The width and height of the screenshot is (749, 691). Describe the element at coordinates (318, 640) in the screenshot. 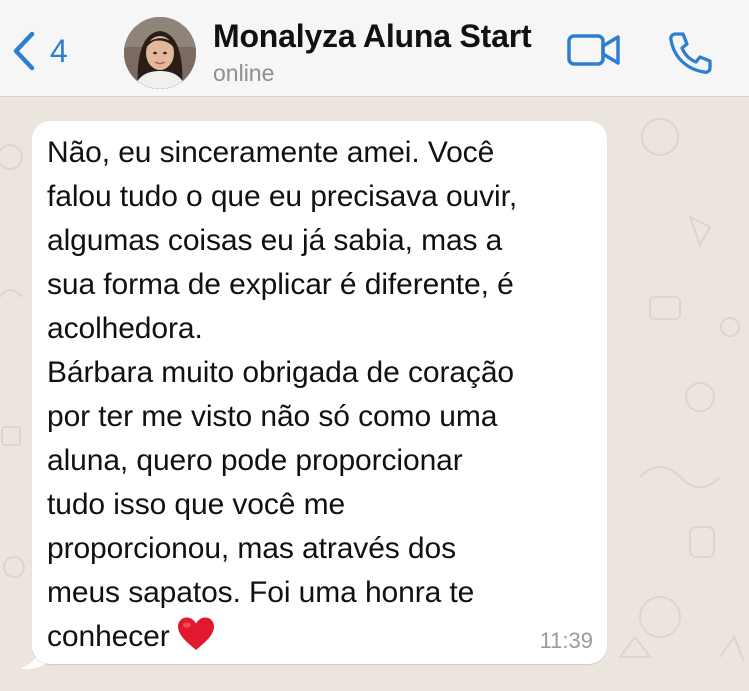

I see `message-line-last: conhecer` at that location.